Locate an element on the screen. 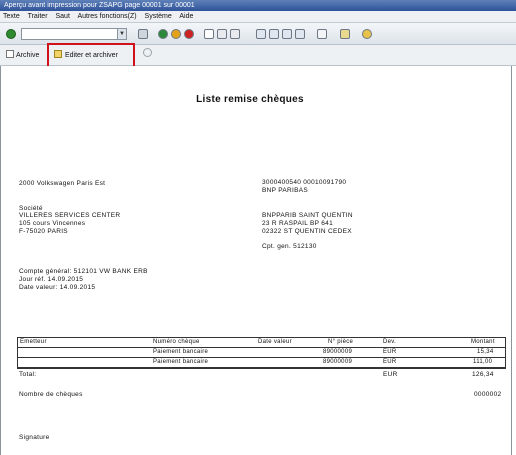 The width and height of the screenshot is (516, 455). row-2-numero-piece: 89000009 is located at coordinates (338, 362).